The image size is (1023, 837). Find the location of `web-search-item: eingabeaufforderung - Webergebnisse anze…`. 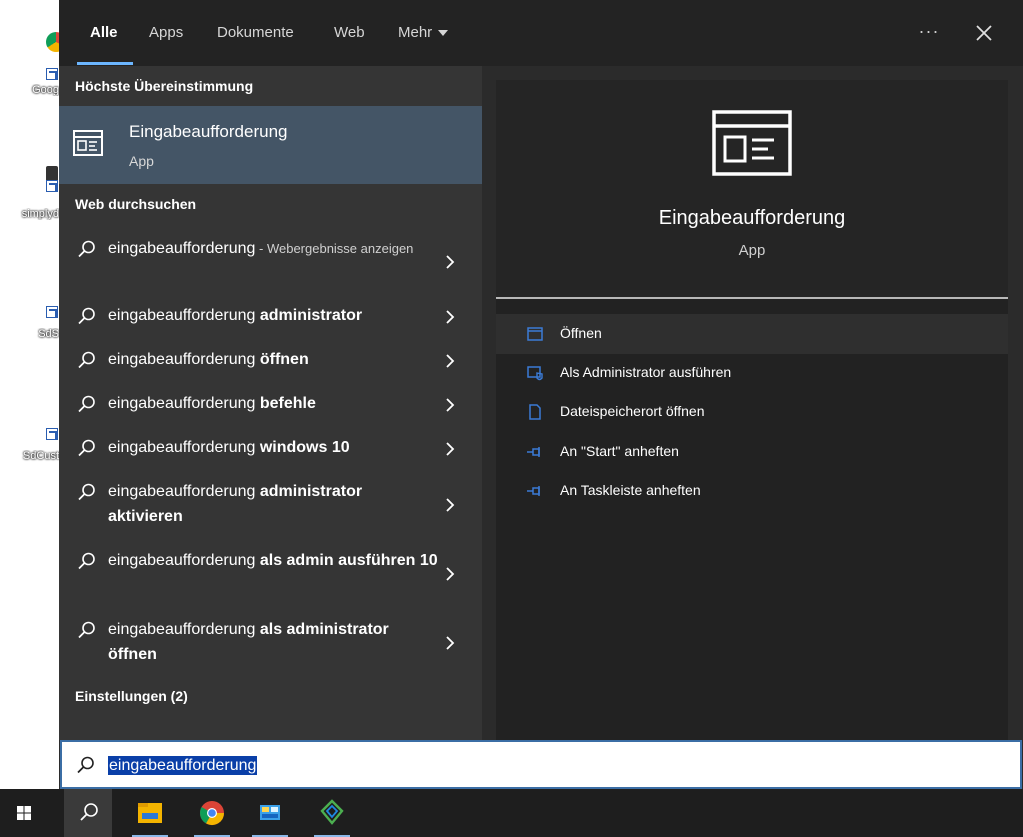

web-search-item: eingabeaufforderung - Webergebnisse anze… is located at coordinates (270, 265).